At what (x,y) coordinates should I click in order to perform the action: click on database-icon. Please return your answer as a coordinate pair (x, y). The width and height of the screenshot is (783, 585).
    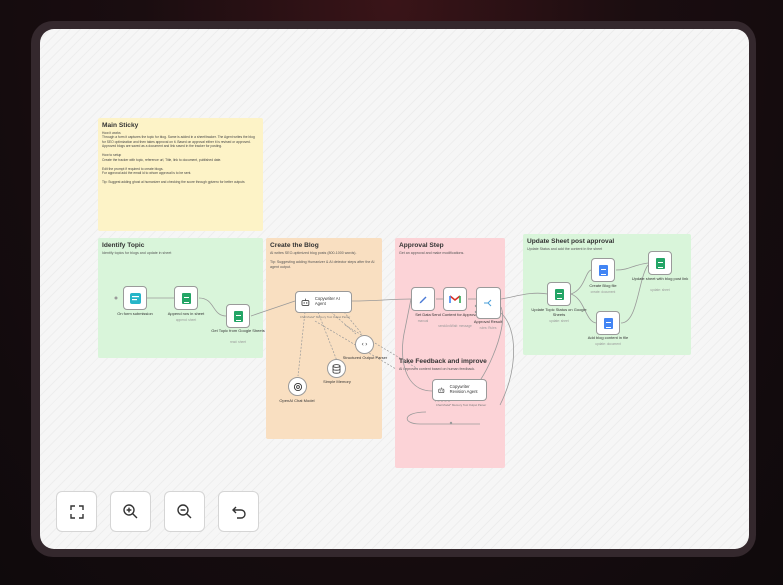
    Looking at the image, I should click on (336, 368).